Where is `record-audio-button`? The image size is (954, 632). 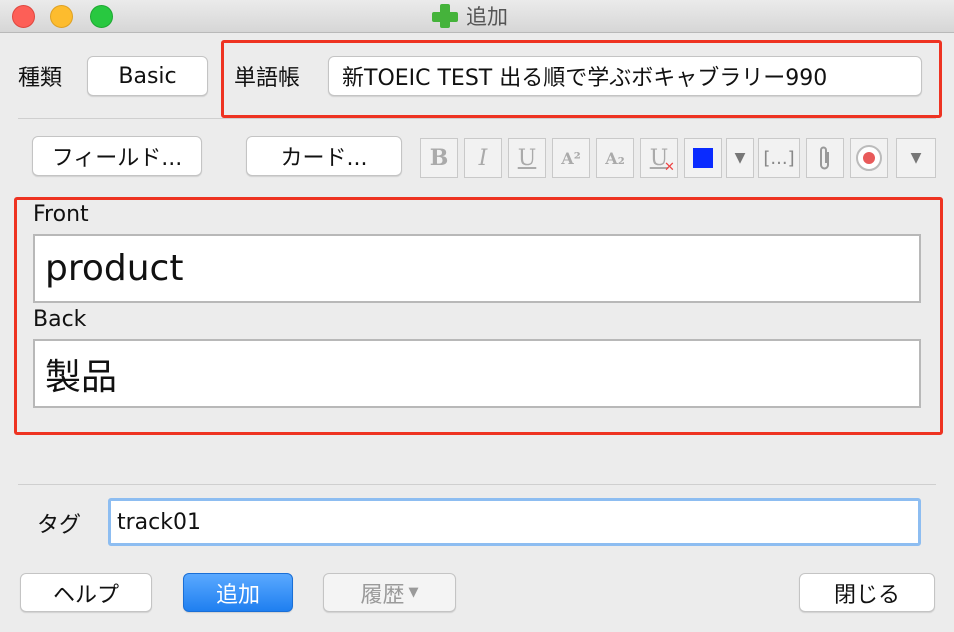
record-audio-button is located at coordinates (869, 158).